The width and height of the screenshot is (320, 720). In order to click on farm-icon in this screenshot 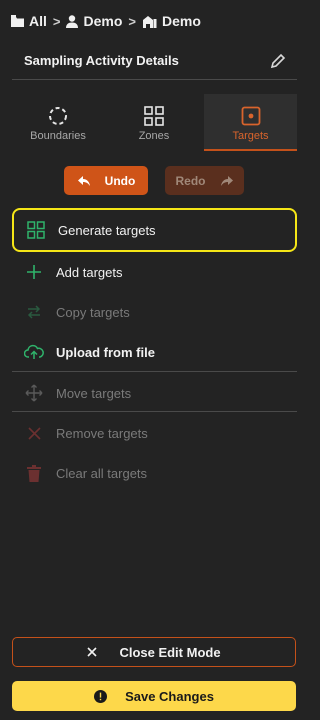, I will do `click(149, 21)`.